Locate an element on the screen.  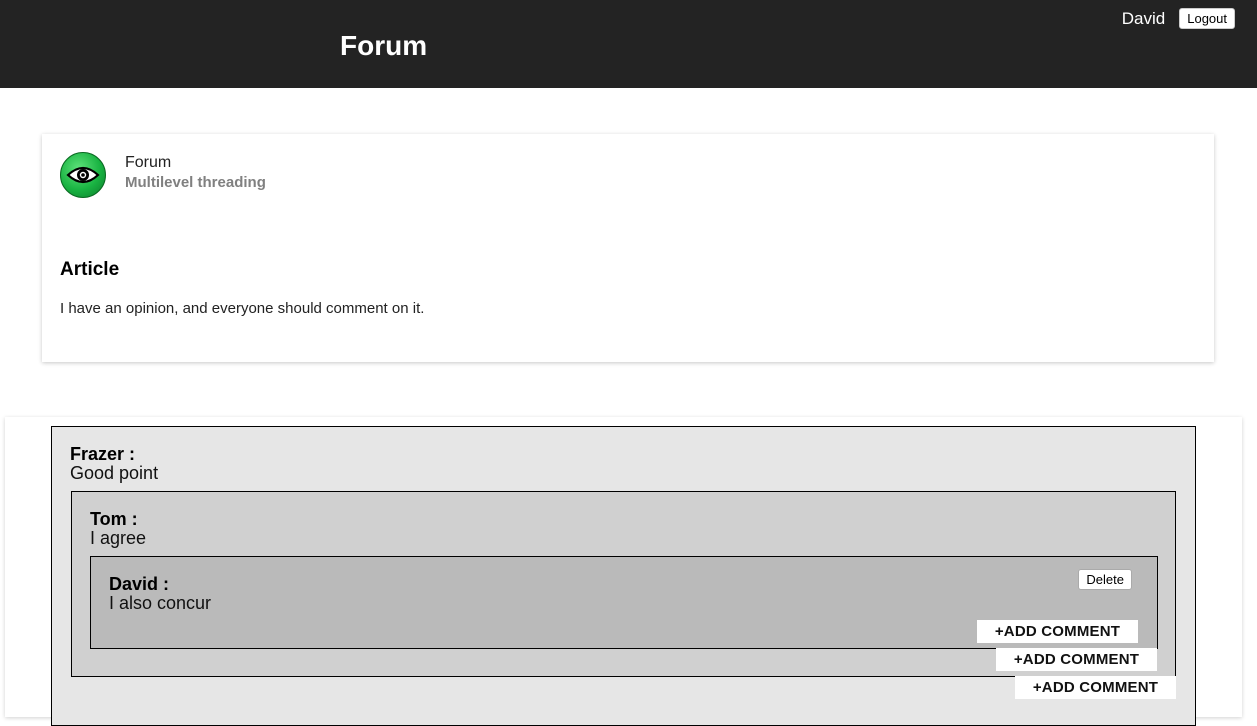
comment-author: Tom : is located at coordinates (114, 519).